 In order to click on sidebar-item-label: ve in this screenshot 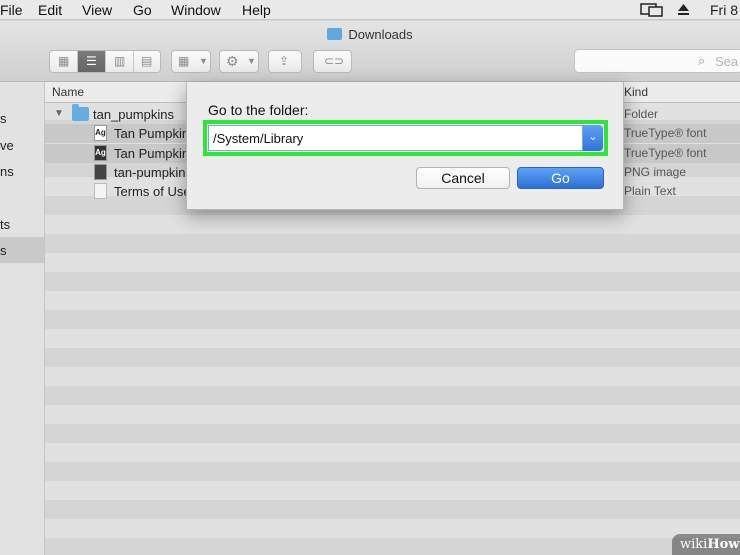, I will do `click(7, 145)`.